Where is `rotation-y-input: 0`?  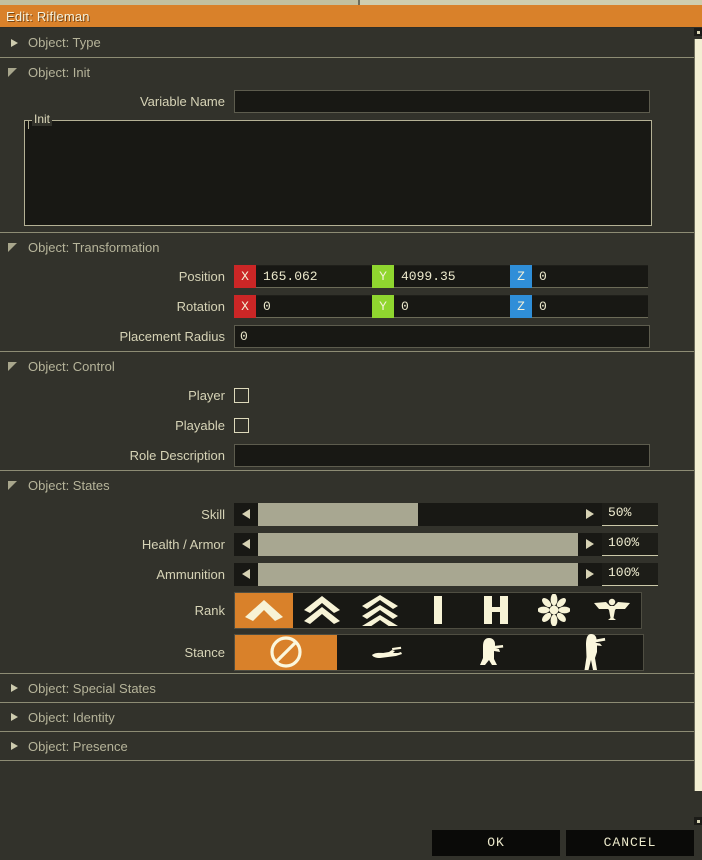 rotation-y-input: 0 is located at coordinates (452, 306).